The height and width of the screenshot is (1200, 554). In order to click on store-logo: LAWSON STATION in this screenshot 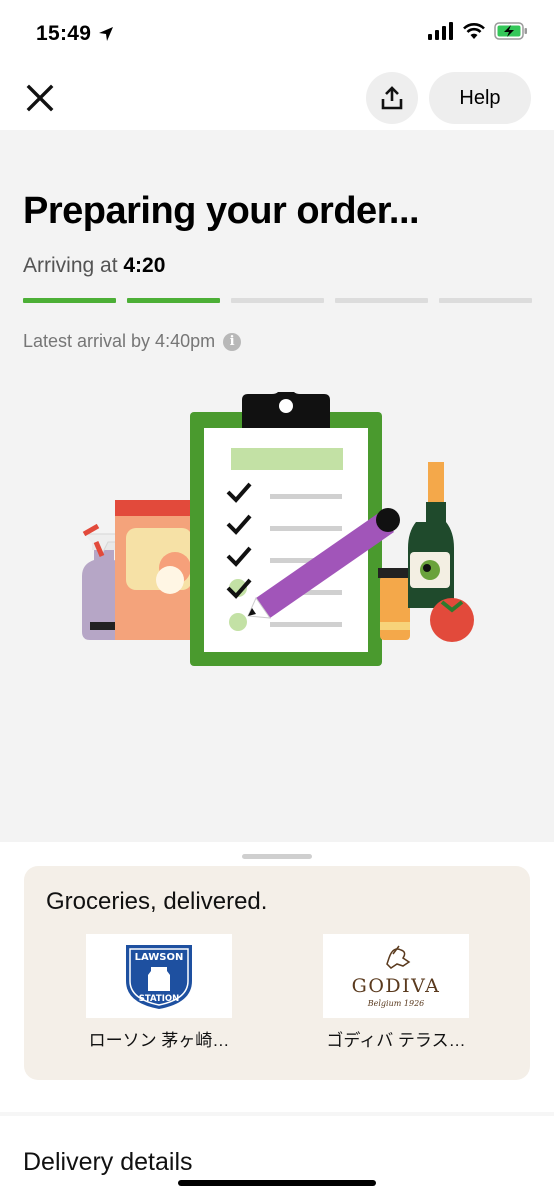, I will do `click(159, 976)`.